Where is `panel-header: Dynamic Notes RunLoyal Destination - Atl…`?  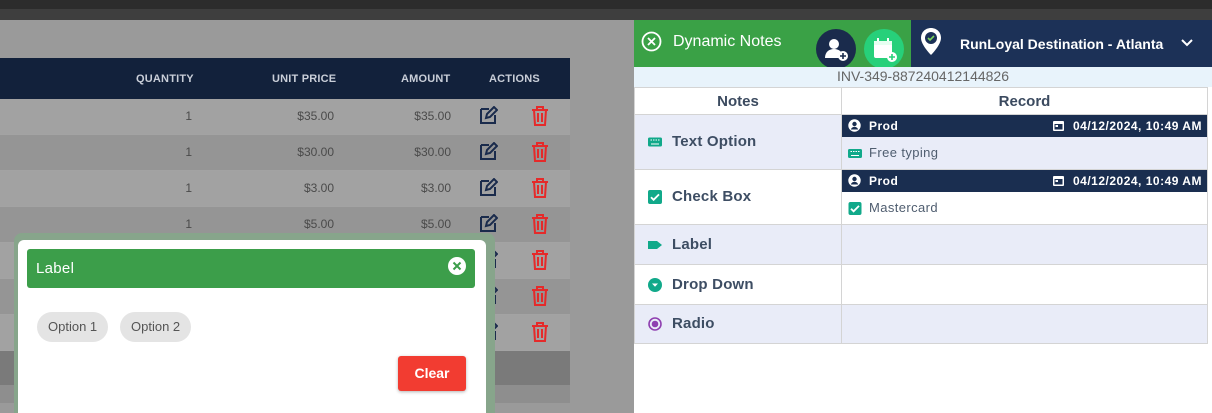 panel-header: Dynamic Notes RunLoyal Destination - Atl… is located at coordinates (923, 44).